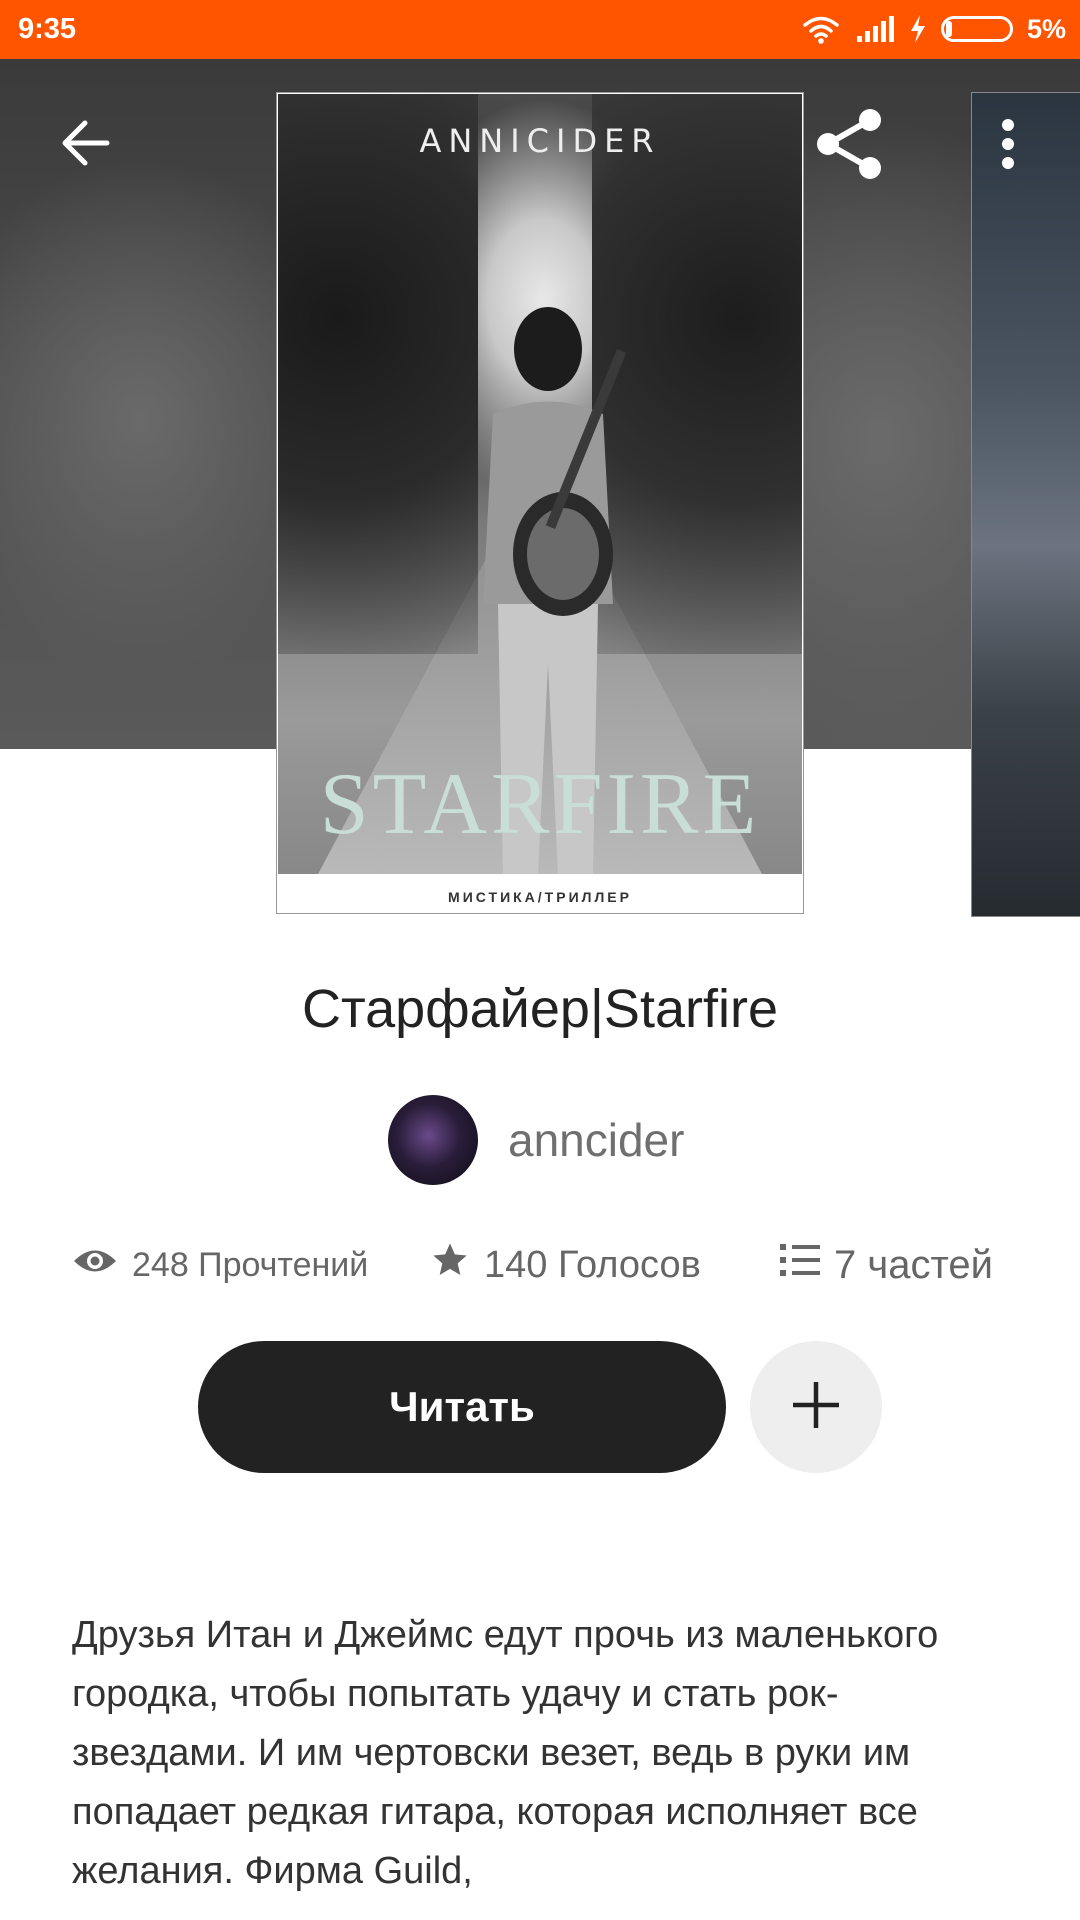 This screenshot has height=1920, width=1080. I want to click on cover-genre: МИСТИКА/ТРИЛЛЕР, so click(540, 897).